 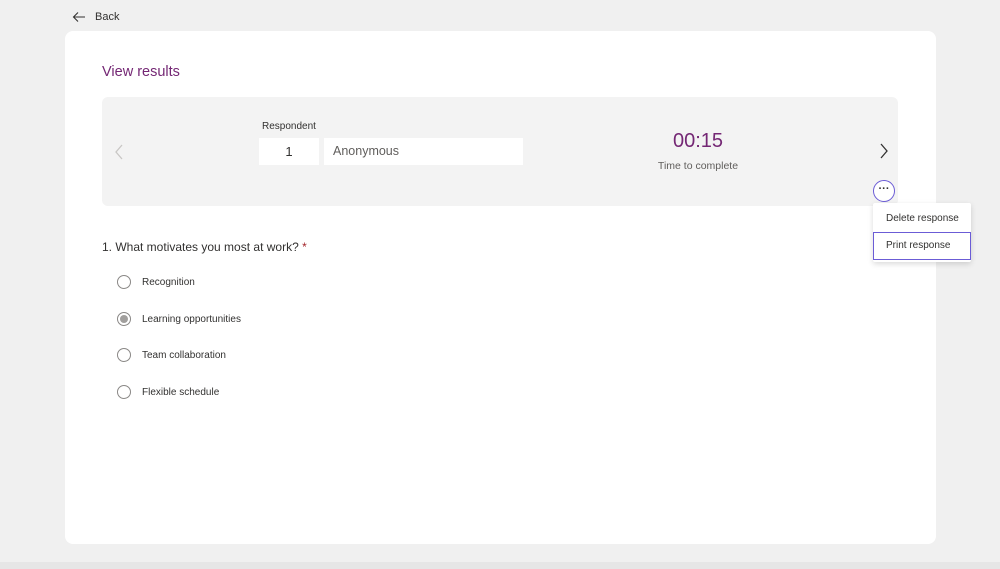 I want to click on chevron-right-icon, so click(x=884, y=151).